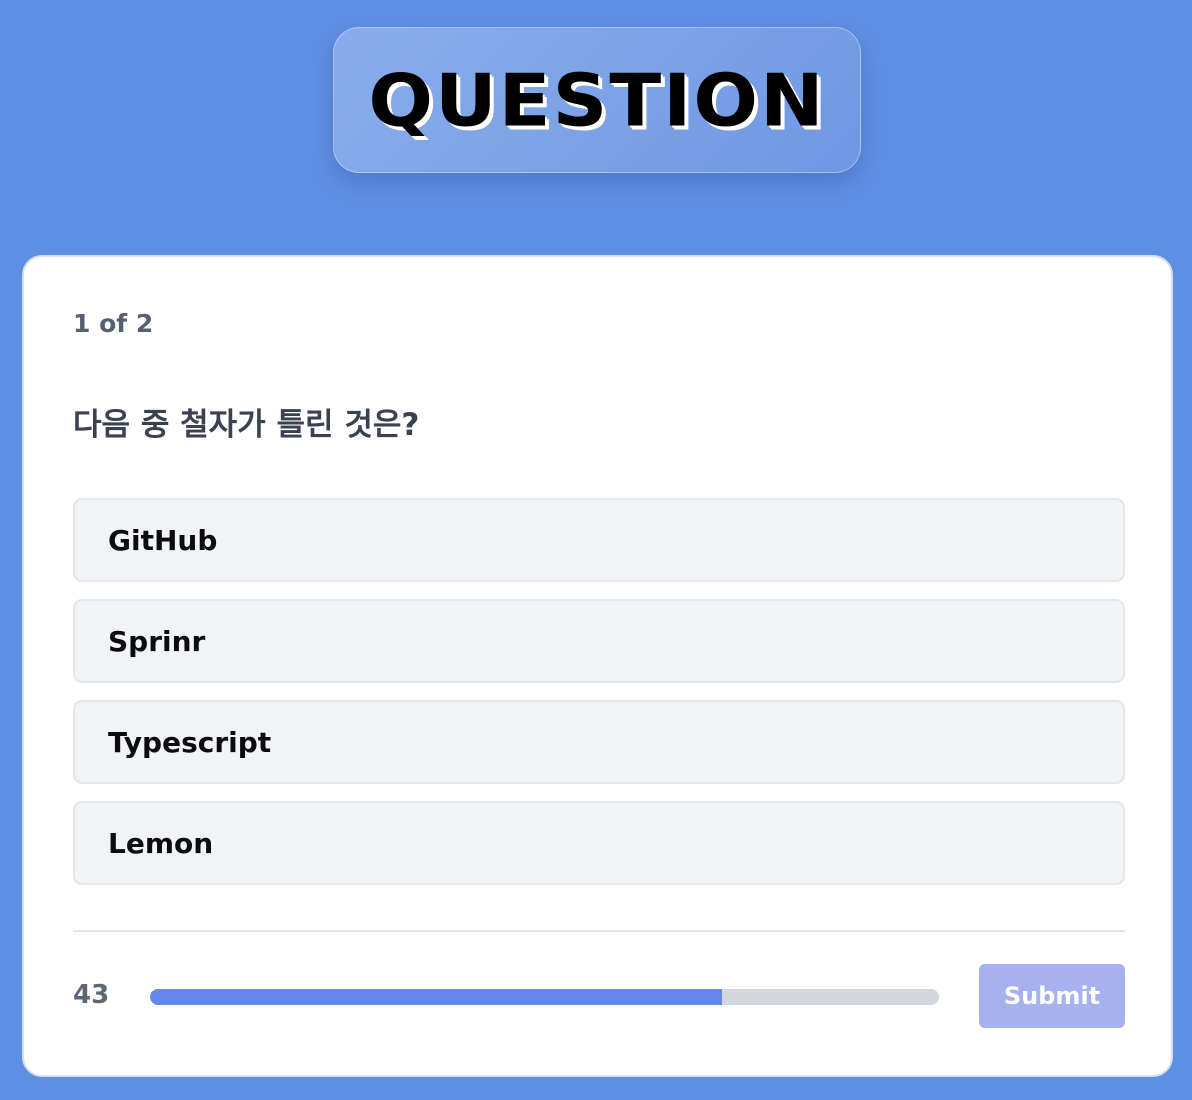  Describe the element at coordinates (436, 997) in the screenshot. I see `timer-progress-fill` at that location.